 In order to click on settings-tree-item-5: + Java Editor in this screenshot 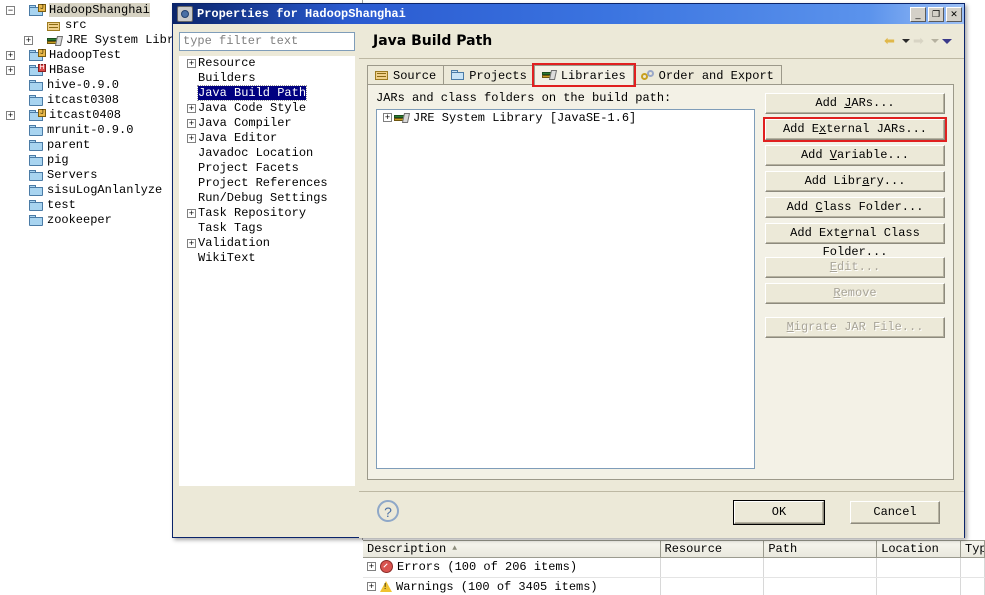, I will do `click(267, 138)`.